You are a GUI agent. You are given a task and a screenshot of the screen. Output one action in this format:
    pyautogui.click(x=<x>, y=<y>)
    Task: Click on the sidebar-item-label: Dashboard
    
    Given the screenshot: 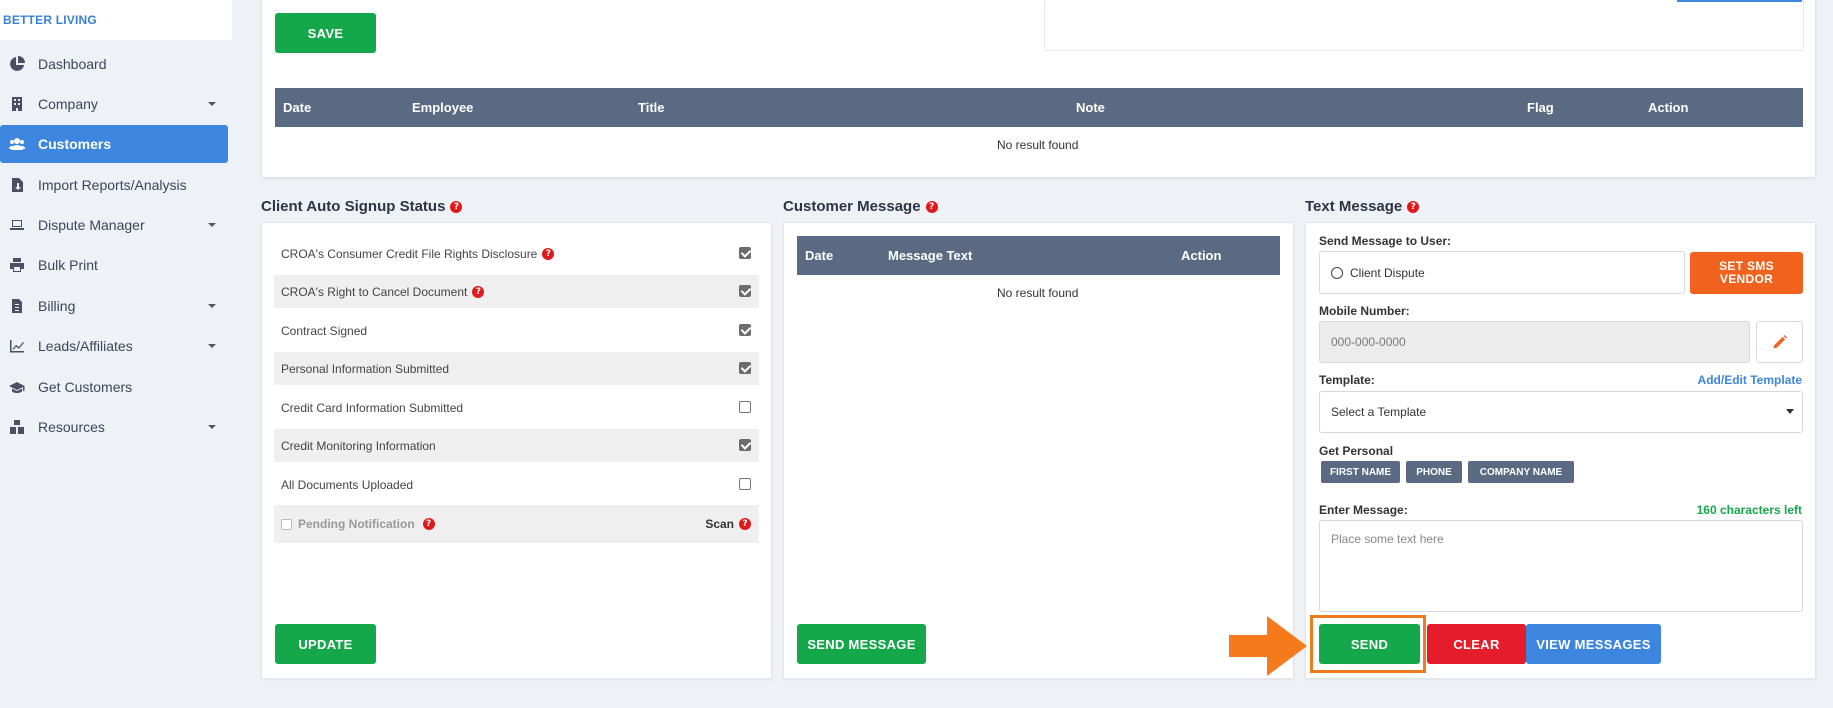 What is the action you would take?
    pyautogui.click(x=72, y=64)
    